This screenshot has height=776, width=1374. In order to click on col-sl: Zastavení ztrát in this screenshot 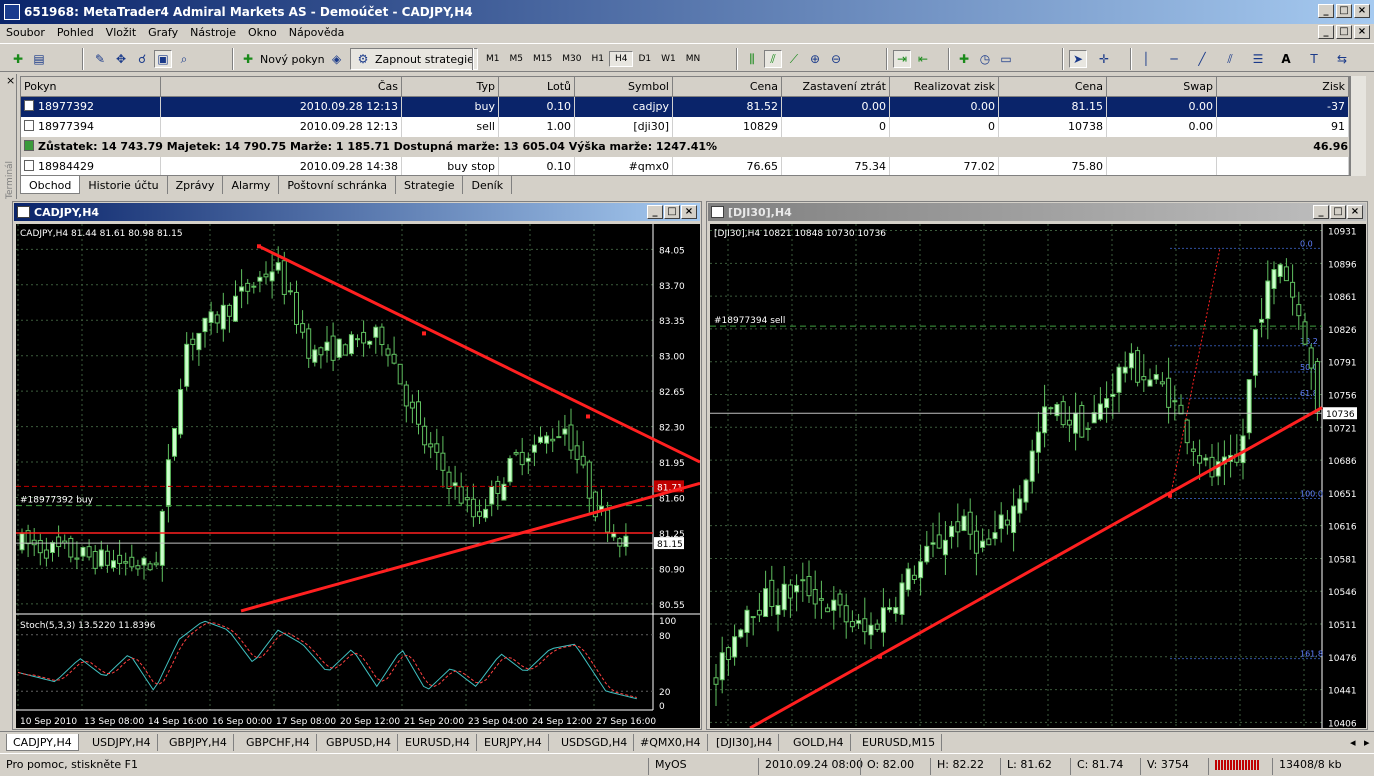, I will do `click(836, 87)`.